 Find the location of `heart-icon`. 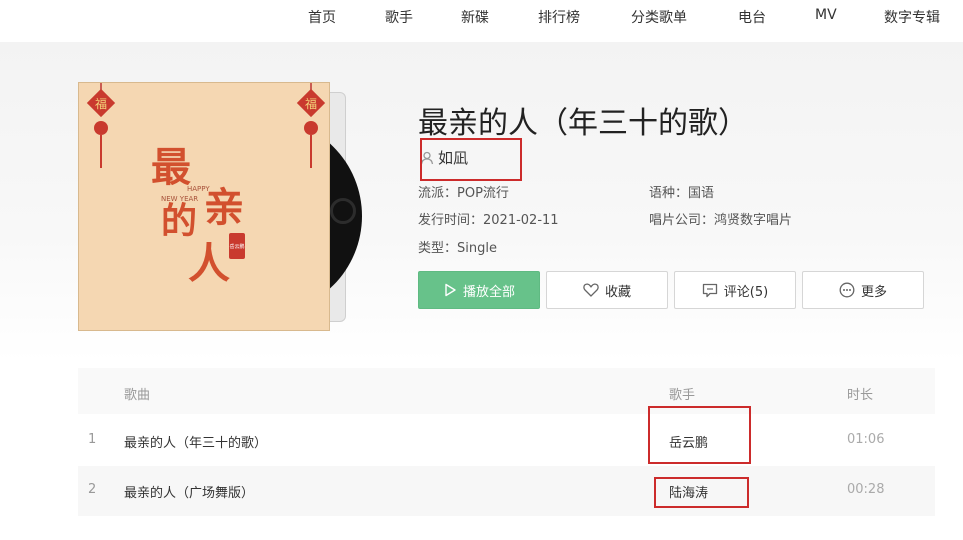

heart-icon is located at coordinates (591, 290).